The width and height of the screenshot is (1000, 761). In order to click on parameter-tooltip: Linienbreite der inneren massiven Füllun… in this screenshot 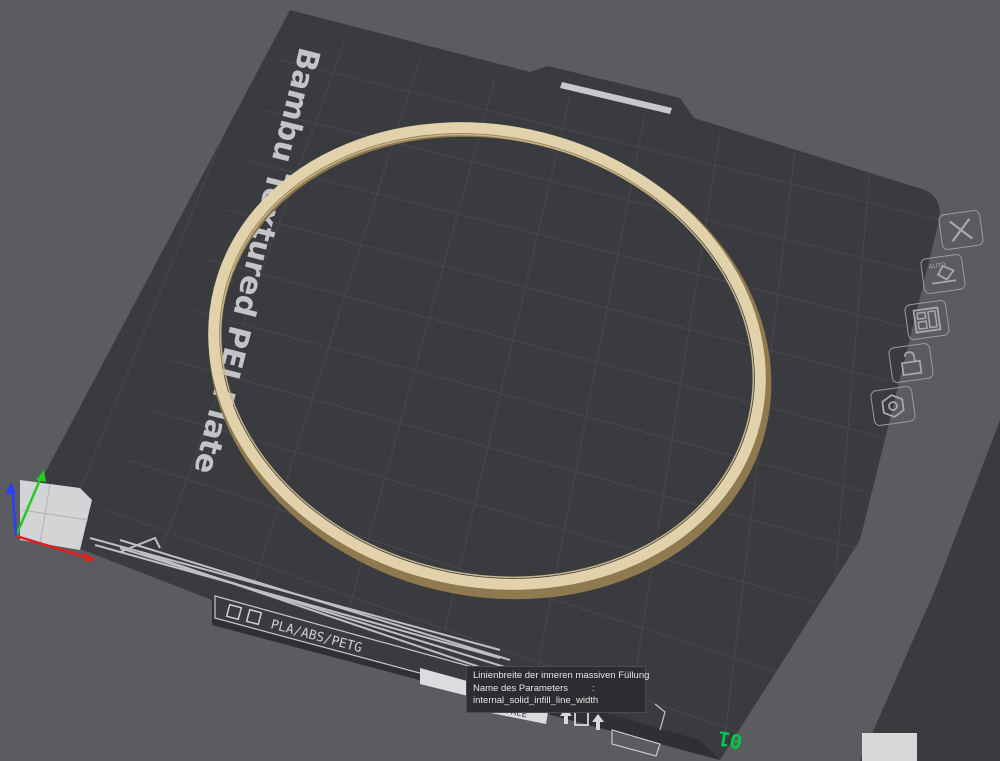, I will do `click(558, 689)`.